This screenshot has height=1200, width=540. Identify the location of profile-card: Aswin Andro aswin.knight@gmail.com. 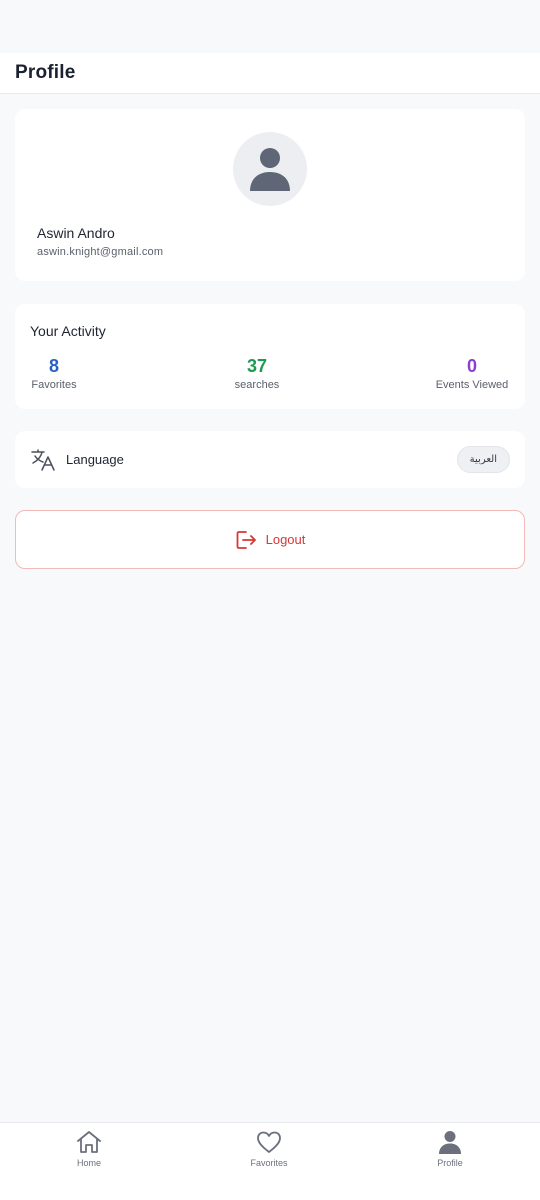
(270, 195).